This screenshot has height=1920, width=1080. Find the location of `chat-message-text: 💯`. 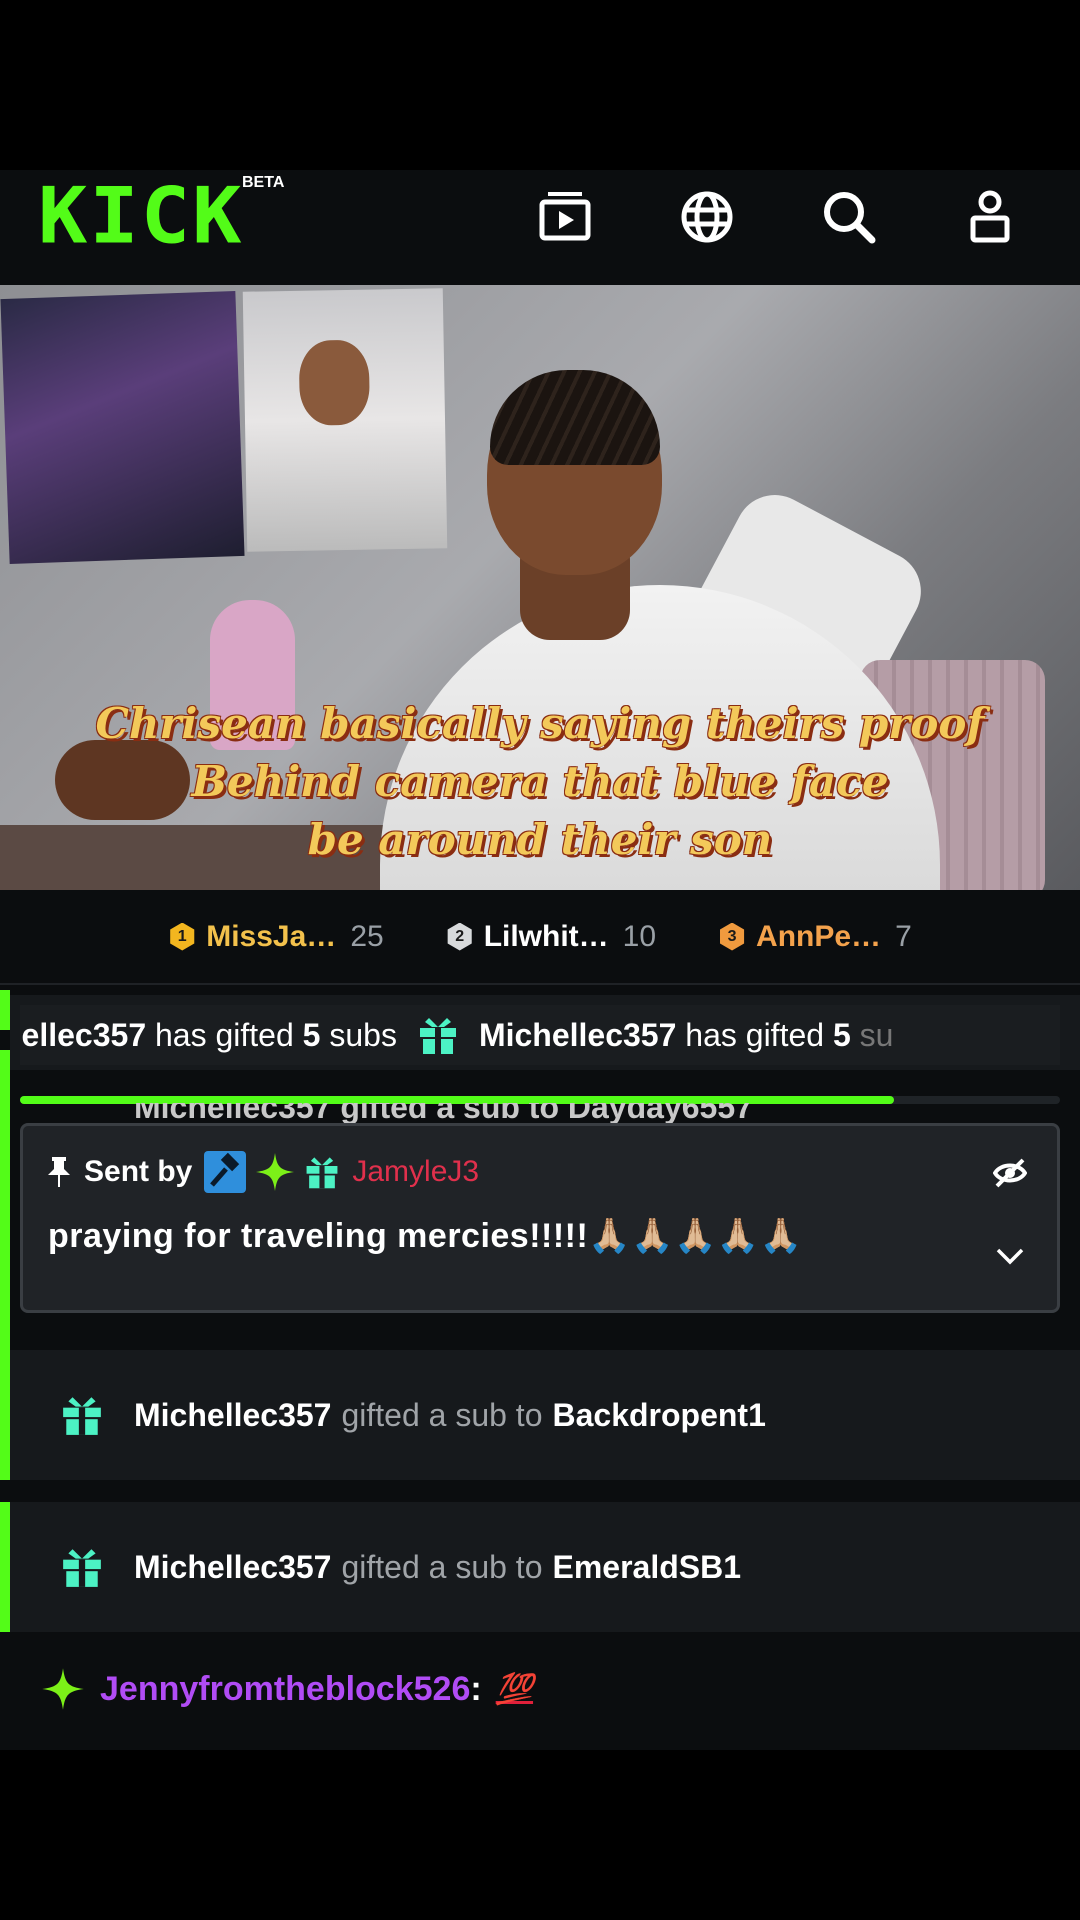

chat-message-text: 💯 is located at coordinates (514, 1689).